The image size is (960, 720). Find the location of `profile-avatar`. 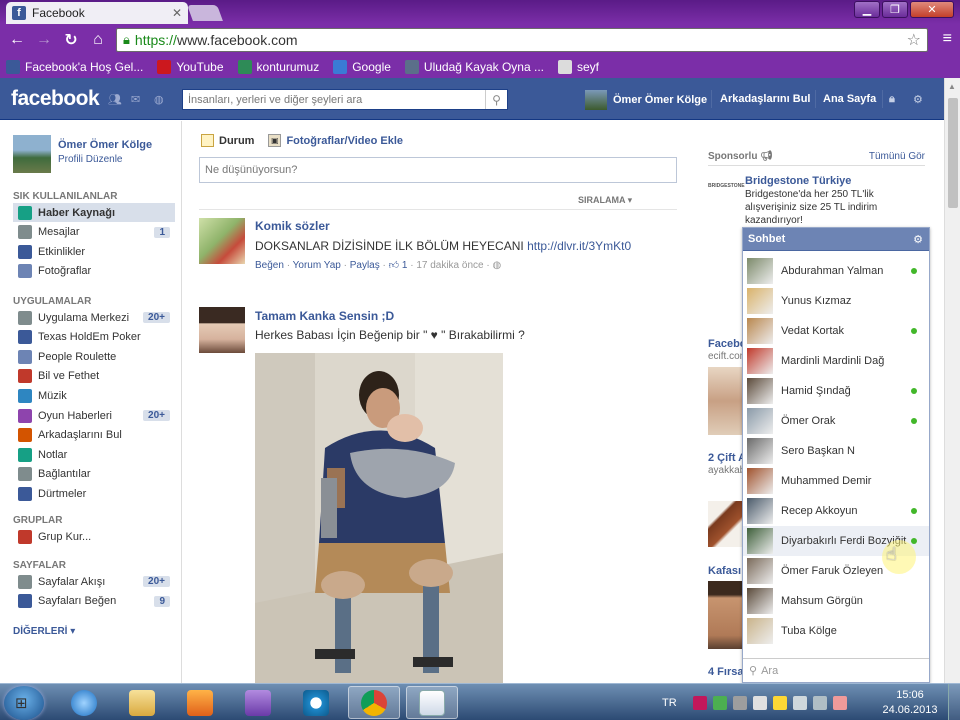

profile-avatar is located at coordinates (32, 154).